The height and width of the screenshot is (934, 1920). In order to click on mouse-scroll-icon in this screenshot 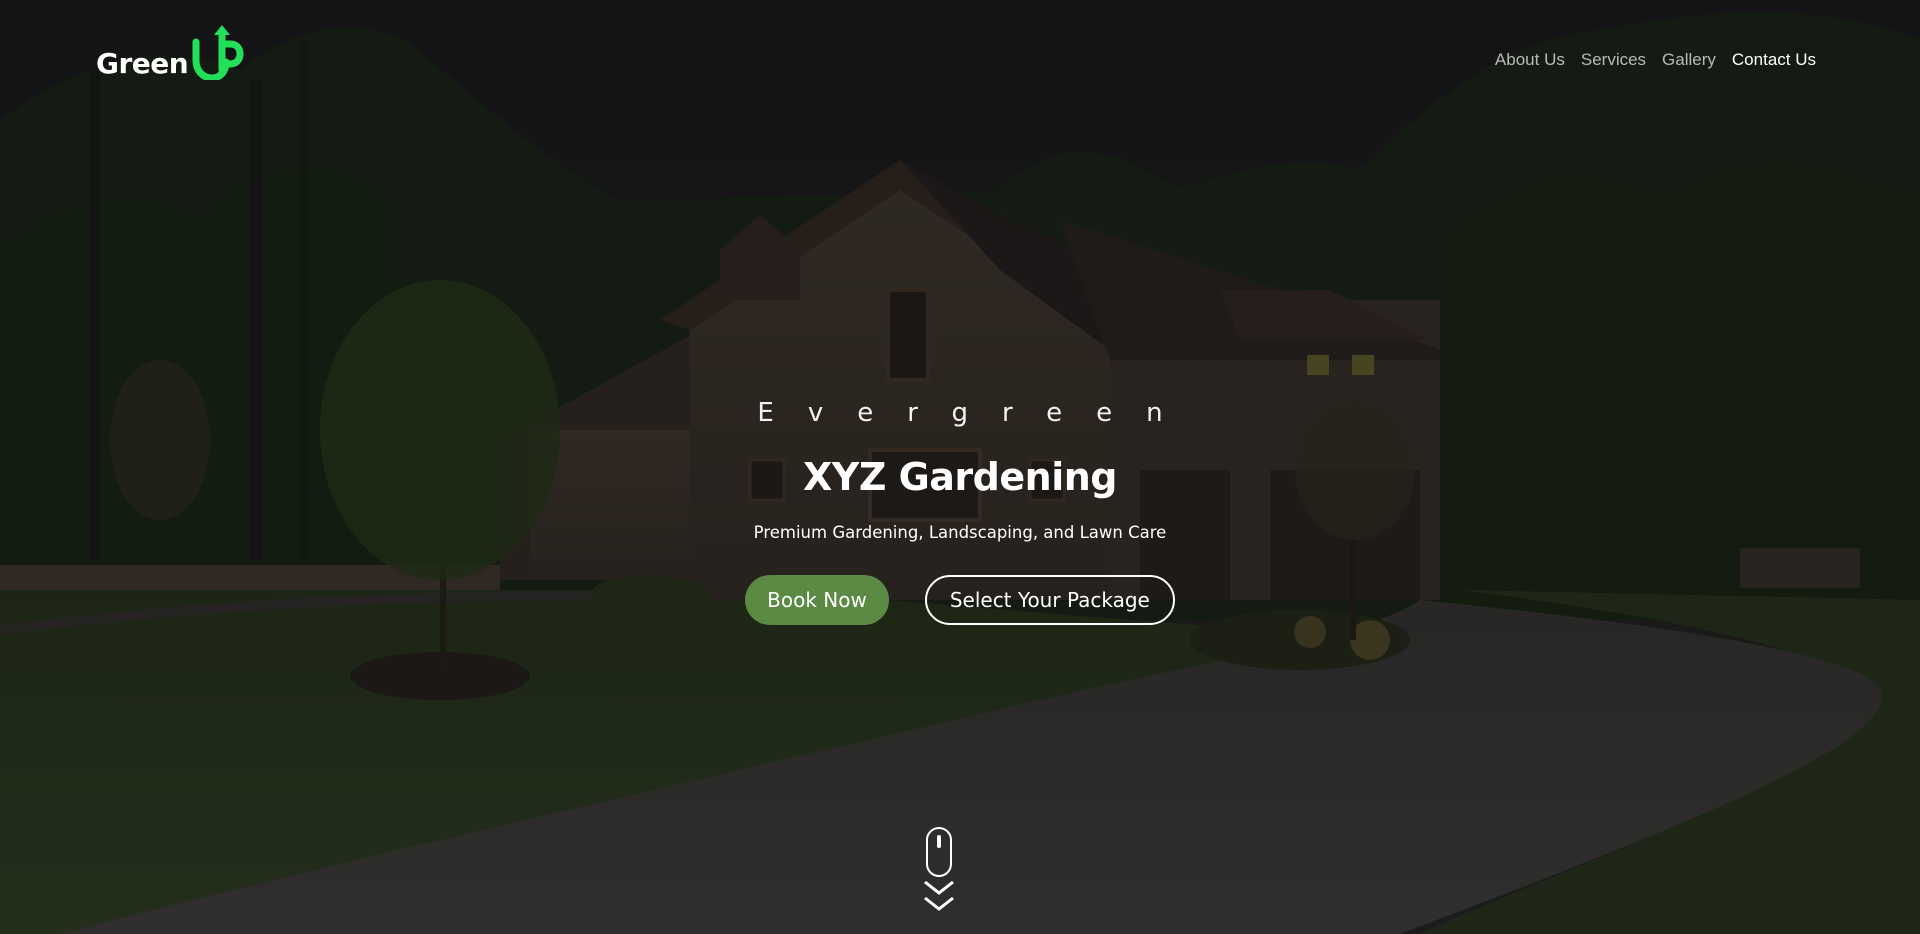, I will do `click(939, 873)`.